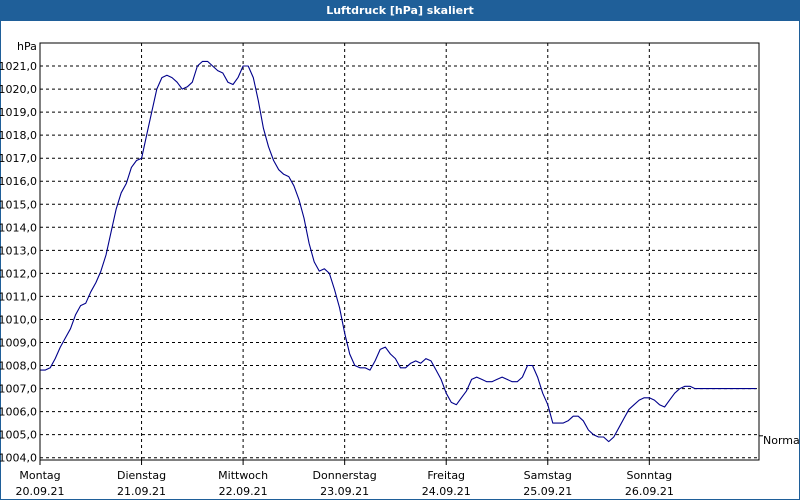 Image resolution: width=800 pixels, height=500 pixels. I want to click on y-tick-label: 1015,0, so click(18, 204).